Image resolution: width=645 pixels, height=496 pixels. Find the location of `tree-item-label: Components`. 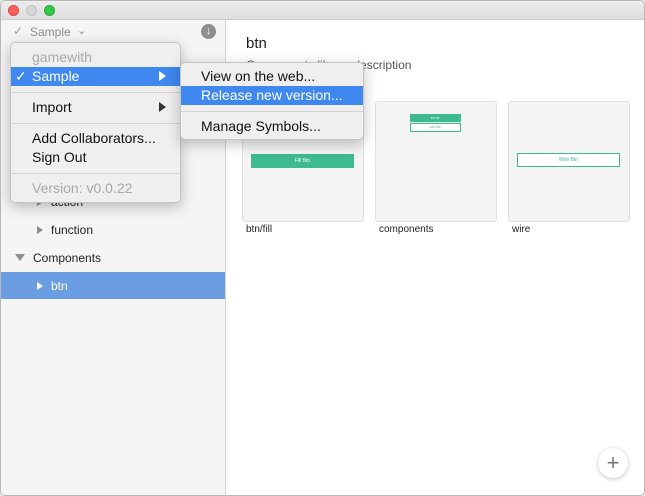

tree-item-label: Components is located at coordinates (67, 258).